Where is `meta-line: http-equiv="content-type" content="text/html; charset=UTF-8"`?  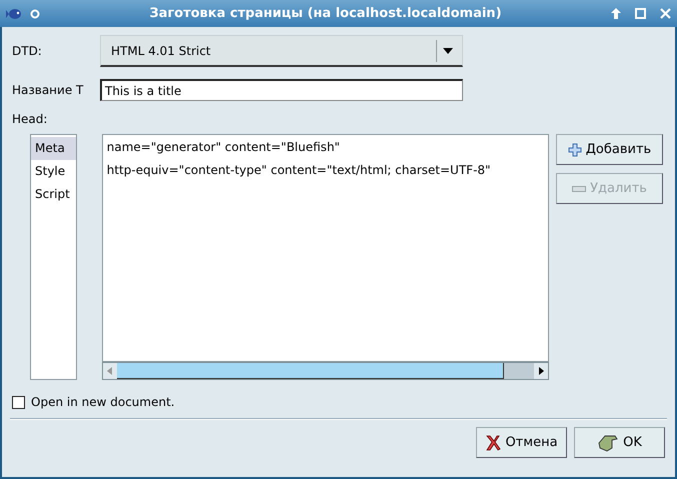
meta-line: http-equiv="content-type" content="text/html; charset=UTF-8" is located at coordinates (299, 171).